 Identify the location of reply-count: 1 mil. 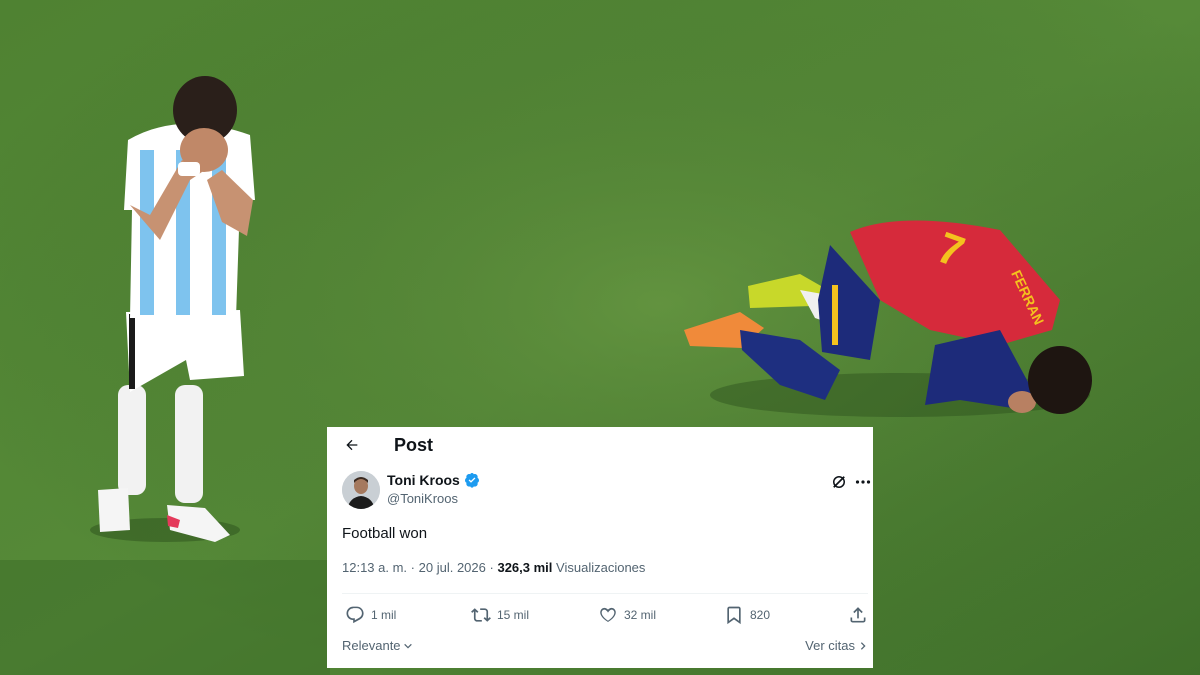
(384, 615).